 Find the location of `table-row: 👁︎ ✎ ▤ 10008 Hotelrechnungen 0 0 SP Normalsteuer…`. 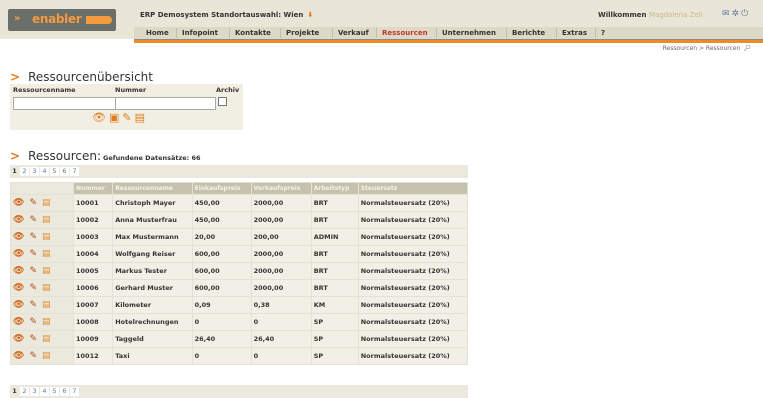

table-row: 👁︎ ✎ ▤ 10008 Hotelrechnungen 0 0 SP Normalsteuer… is located at coordinates (239, 322).